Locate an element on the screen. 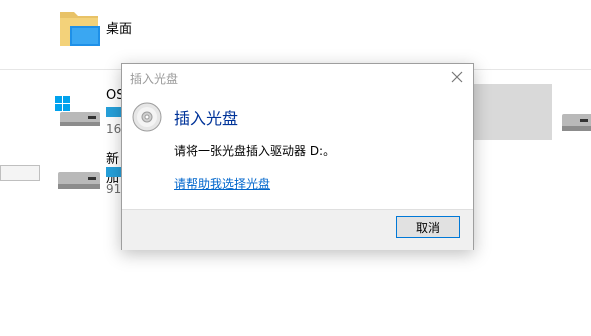  close-icon is located at coordinates (457, 77).